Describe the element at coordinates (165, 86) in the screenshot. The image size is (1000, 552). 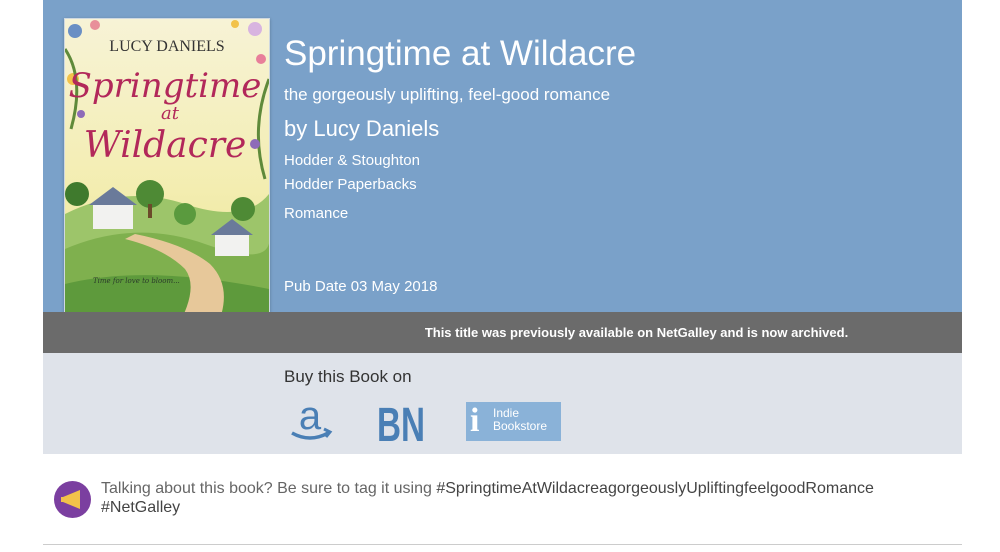
I see `cover-title-line1: Springtime` at that location.